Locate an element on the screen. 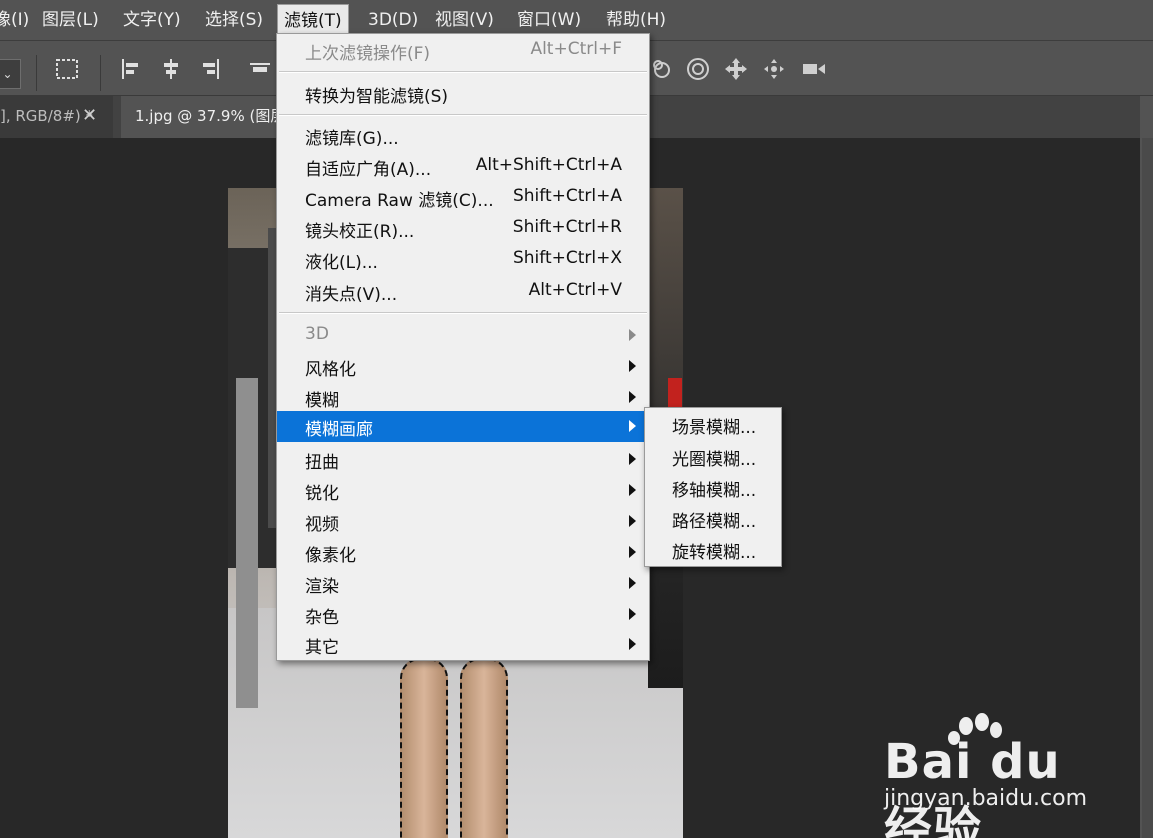  menu-item-label: 上次滤镜操作(F) is located at coordinates (368, 54).